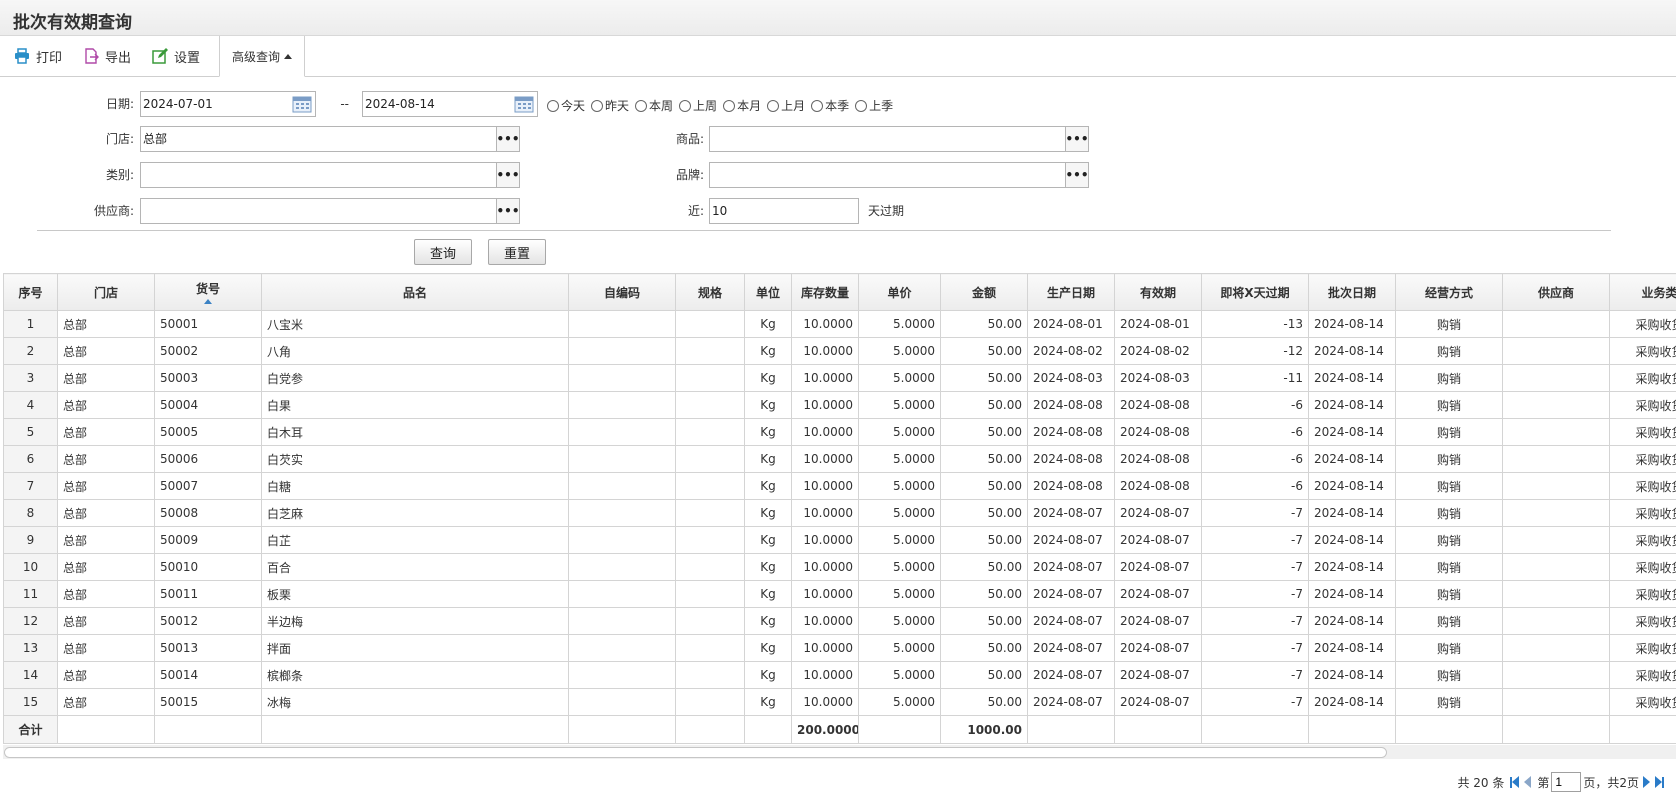  I want to click on radio-last-quarter: 上季, so click(874, 105).